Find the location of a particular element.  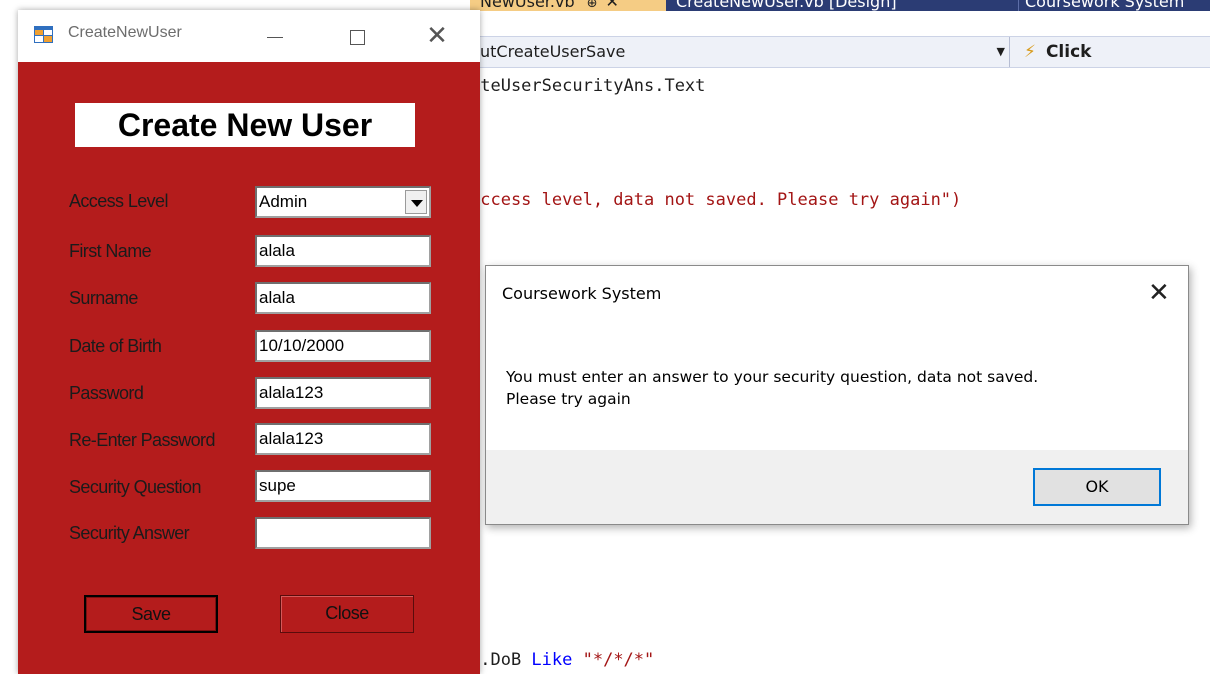

minimize-button is located at coordinates (275, 36).